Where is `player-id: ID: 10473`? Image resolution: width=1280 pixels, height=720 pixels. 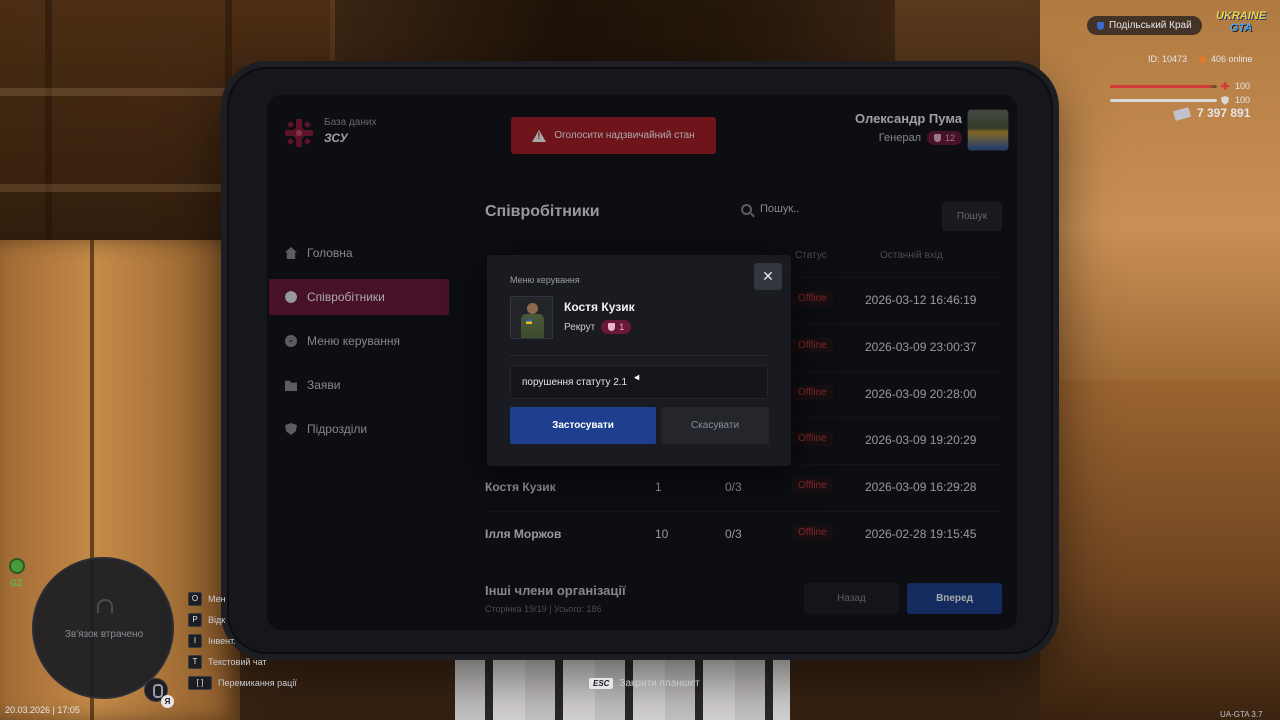
player-id: ID: 10473 is located at coordinates (1168, 59).